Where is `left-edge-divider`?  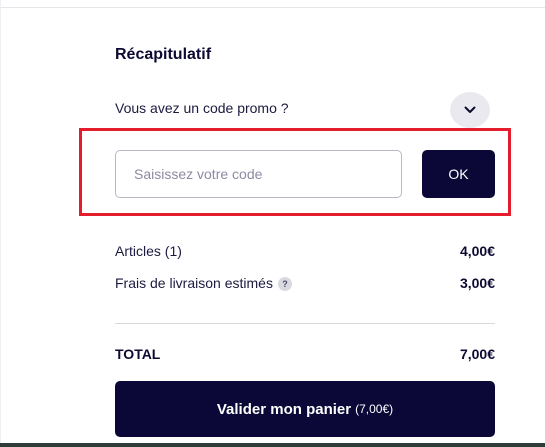
left-edge-divider is located at coordinates (0, 223).